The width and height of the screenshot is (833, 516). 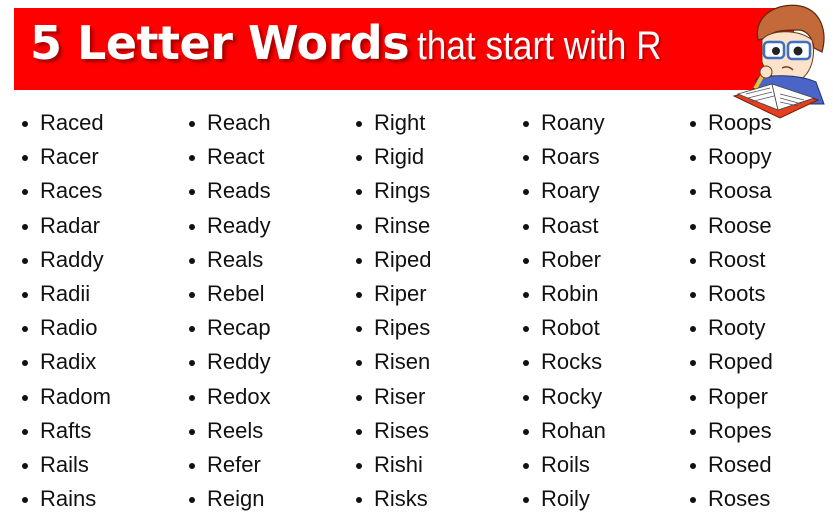 What do you see at coordinates (539, 46) in the screenshot?
I see `title-subtitle: that start with R` at bounding box center [539, 46].